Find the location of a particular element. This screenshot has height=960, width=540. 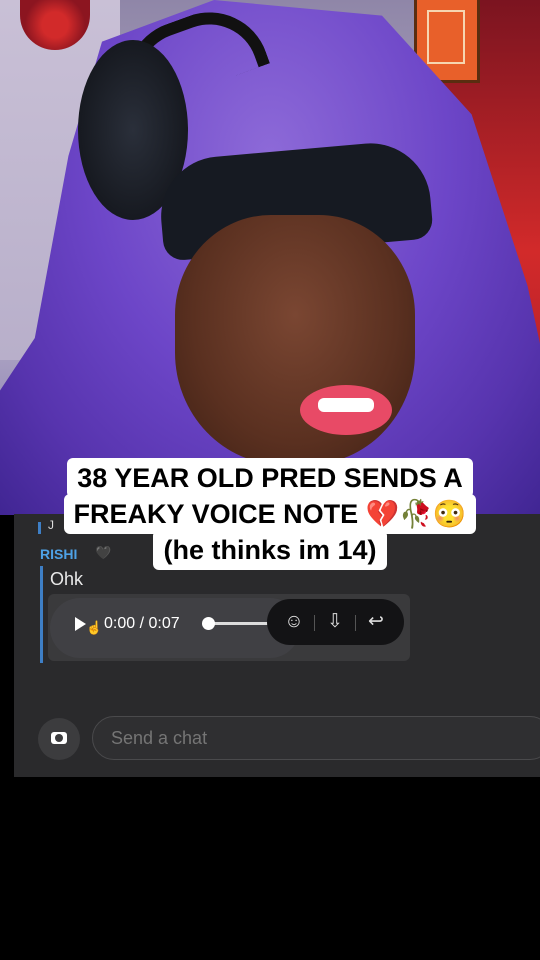

react-icon: ☺ is located at coordinates (294, 622).